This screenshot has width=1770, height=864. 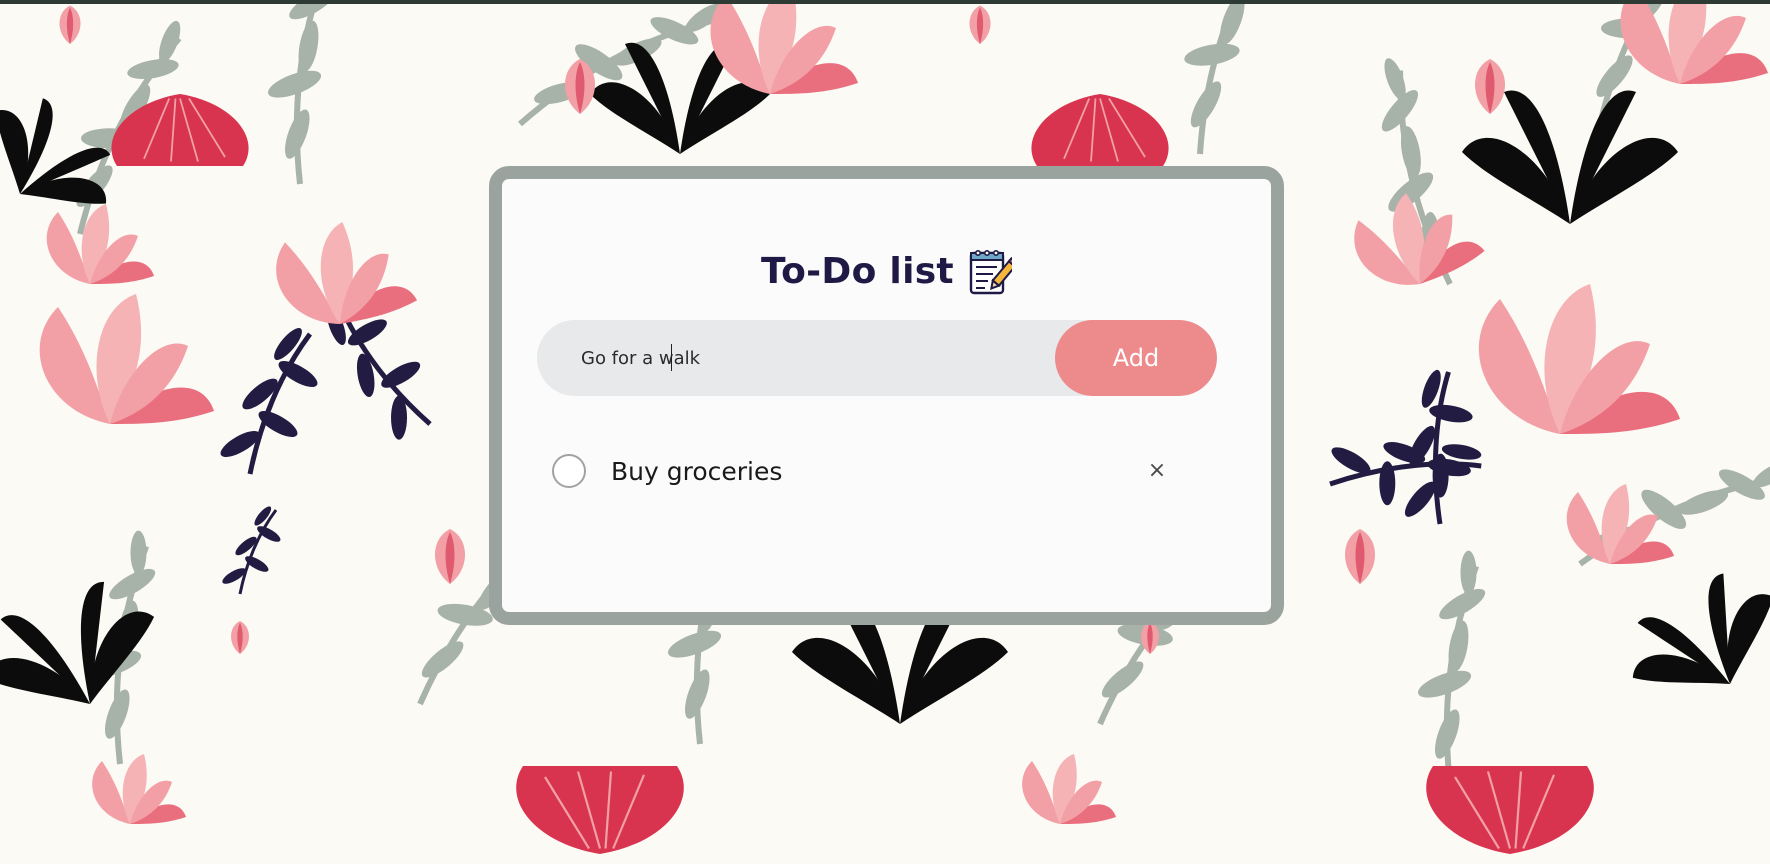 What do you see at coordinates (697, 471) in the screenshot?
I see `task-text: Buy groceries` at bounding box center [697, 471].